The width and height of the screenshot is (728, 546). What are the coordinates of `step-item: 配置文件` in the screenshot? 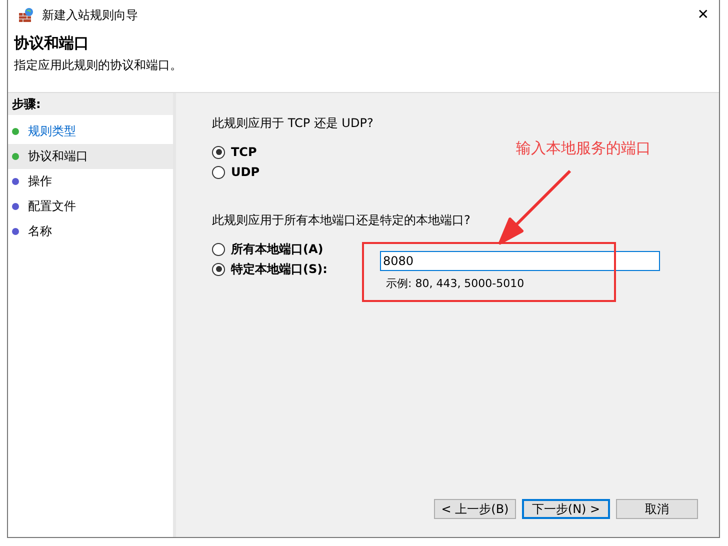 It's located at (90, 206).